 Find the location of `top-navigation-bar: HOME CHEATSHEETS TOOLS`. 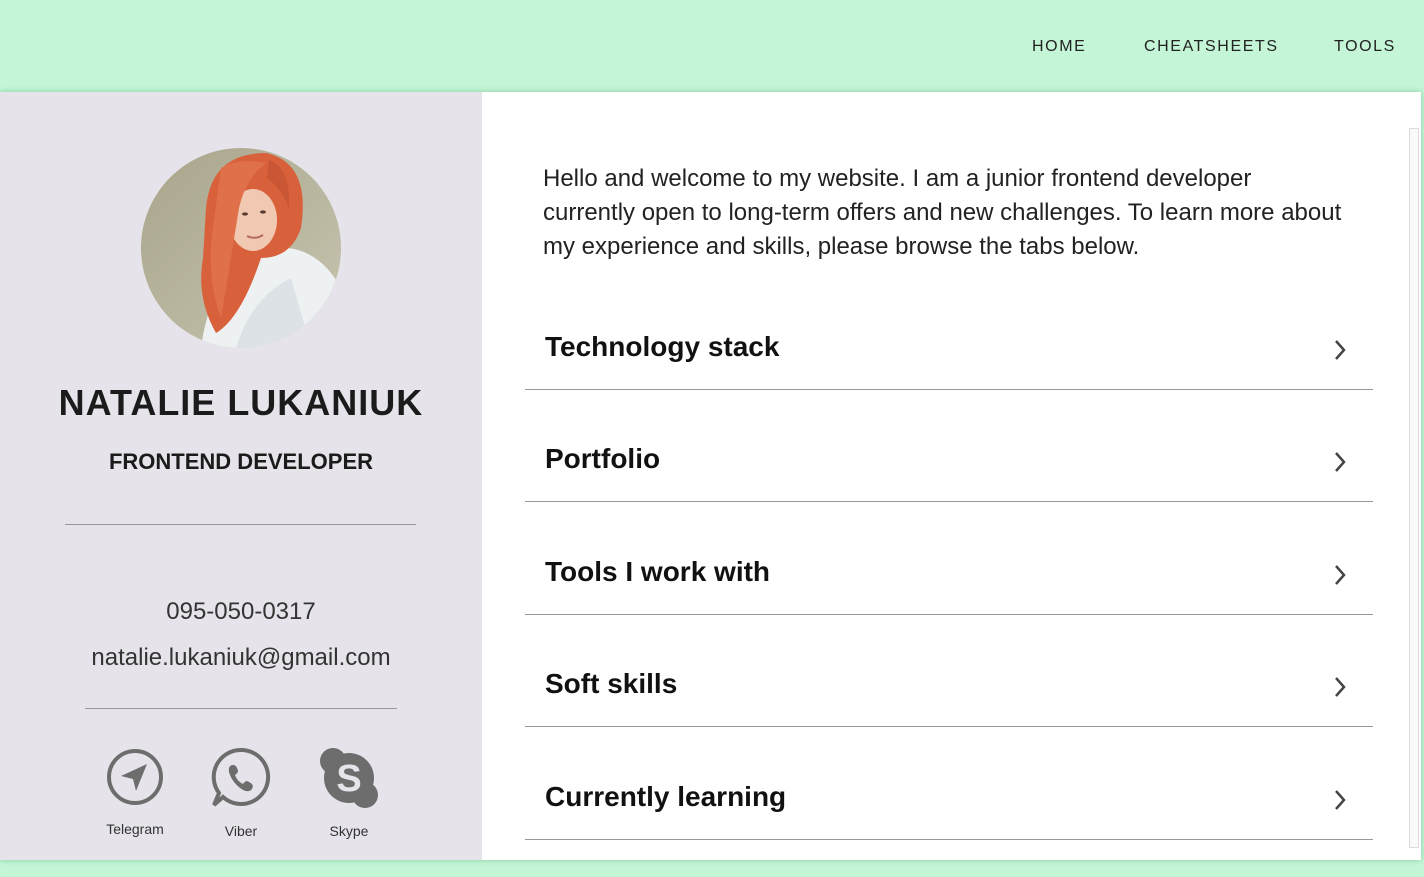

top-navigation-bar: HOME CHEATSHEETS TOOLS is located at coordinates (712, 46).